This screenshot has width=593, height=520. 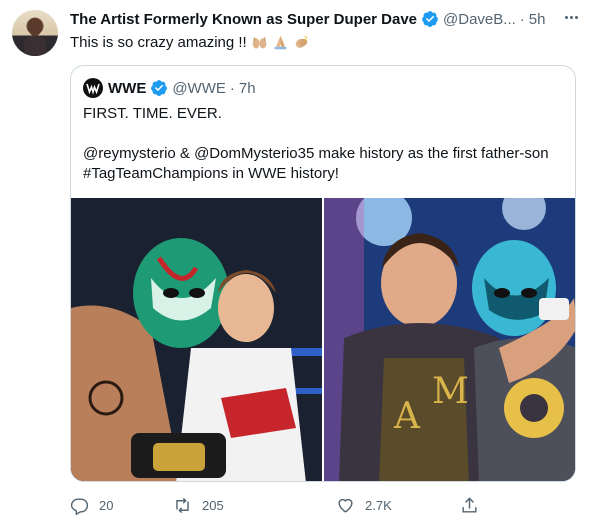 What do you see at coordinates (450, 391) in the screenshot?
I see `photo-letter: M` at bounding box center [450, 391].